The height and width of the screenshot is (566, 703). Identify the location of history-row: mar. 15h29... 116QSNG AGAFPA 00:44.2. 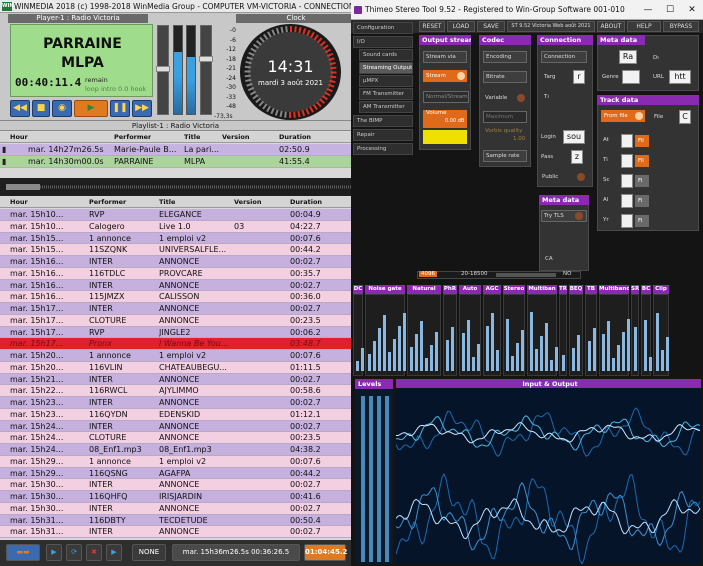
(175, 473).